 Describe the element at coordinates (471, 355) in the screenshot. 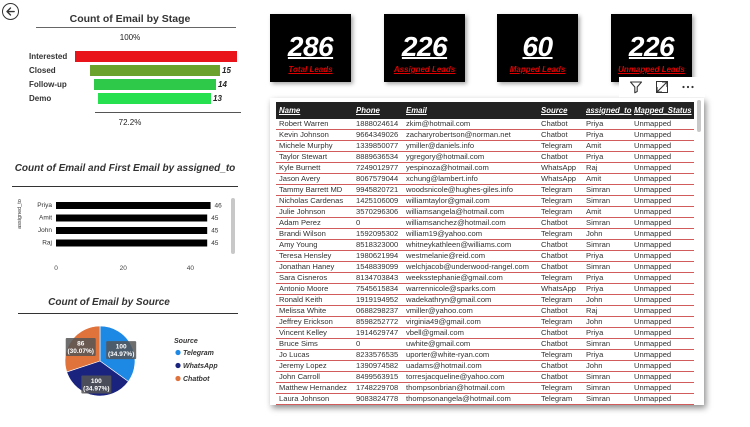

I see `table-cell: uporter@white-ryan.com` at that location.